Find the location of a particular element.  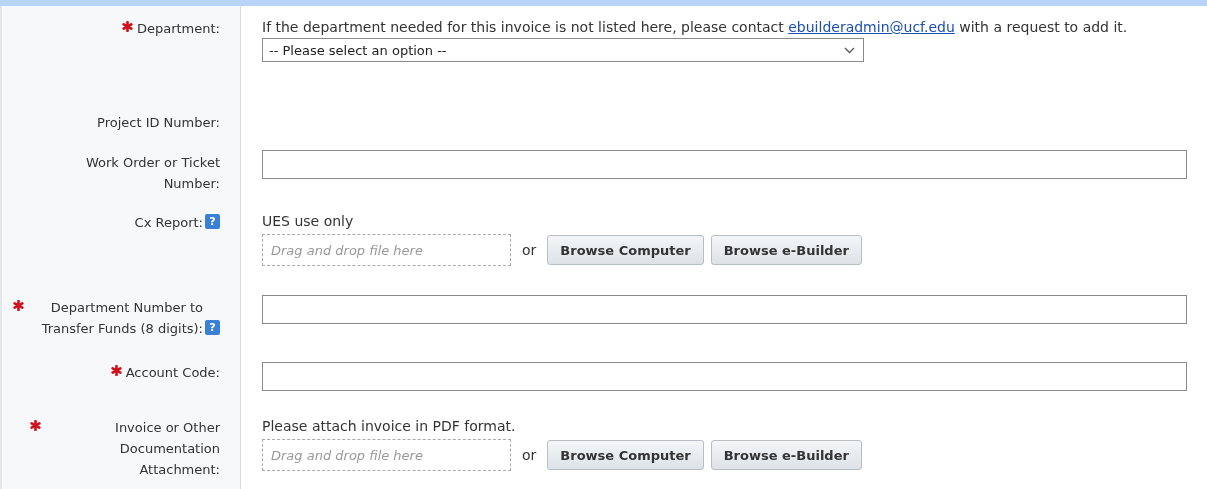

field-label: Account Code: is located at coordinates (172, 373).